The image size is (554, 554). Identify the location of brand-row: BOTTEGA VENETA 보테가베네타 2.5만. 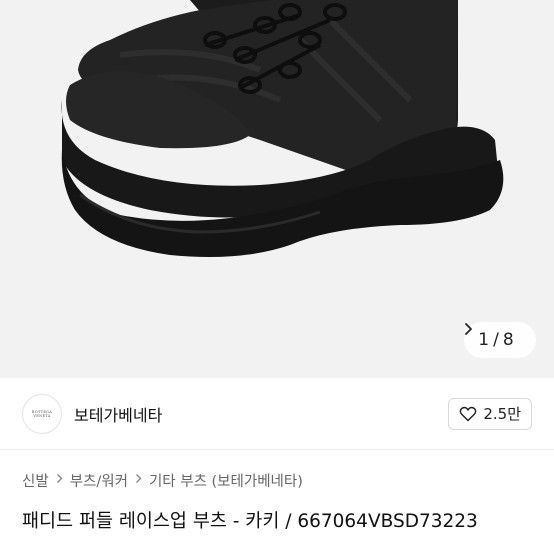
(277, 414).